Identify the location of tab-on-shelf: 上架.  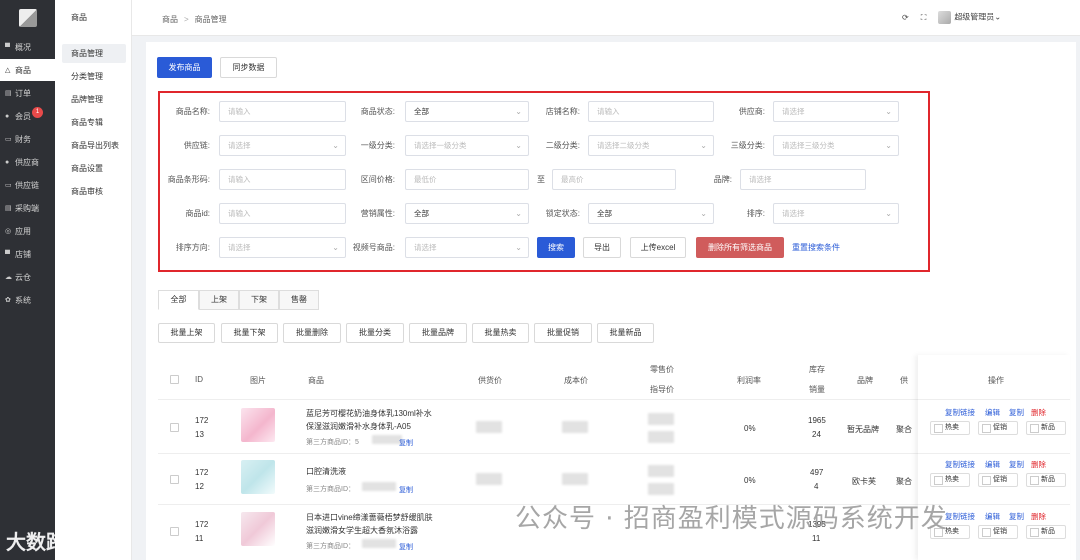
(219, 300).